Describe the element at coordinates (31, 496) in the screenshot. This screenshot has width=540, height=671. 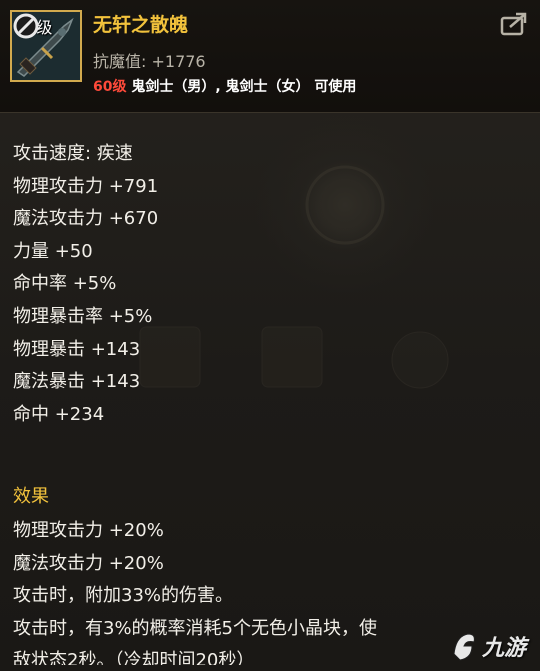
I see `effects-title: 效果` at that location.